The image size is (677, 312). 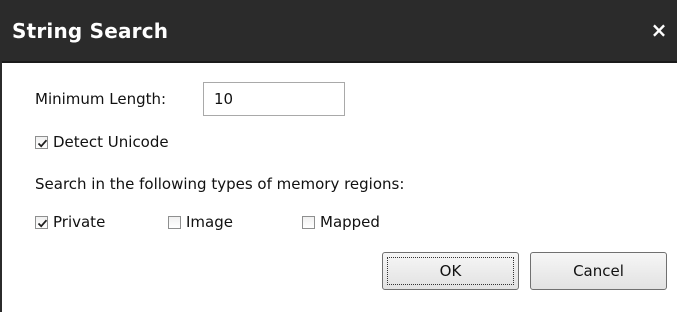 What do you see at coordinates (274, 99) in the screenshot?
I see `minimum-length-input` at bounding box center [274, 99].